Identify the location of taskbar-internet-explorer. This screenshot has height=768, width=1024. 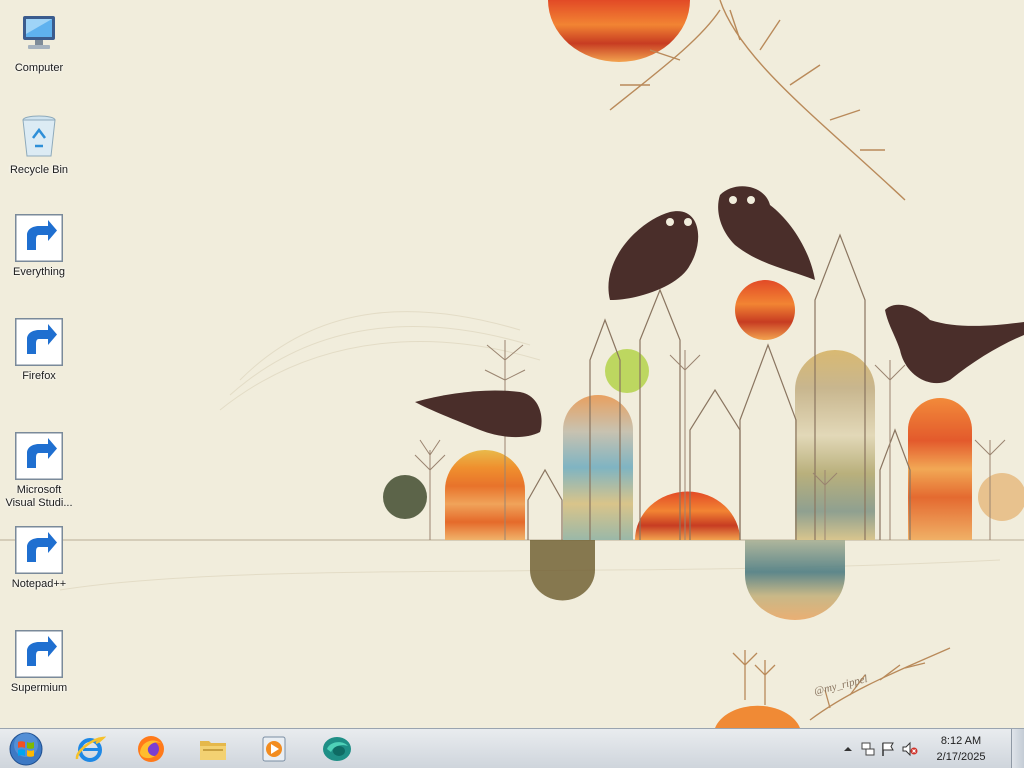
(90, 749).